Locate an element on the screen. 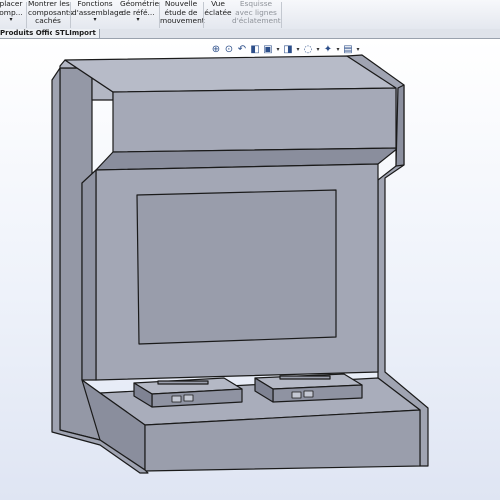 The image size is (500, 500). move-component-button: placer omp... ▾ is located at coordinates (13, 14).